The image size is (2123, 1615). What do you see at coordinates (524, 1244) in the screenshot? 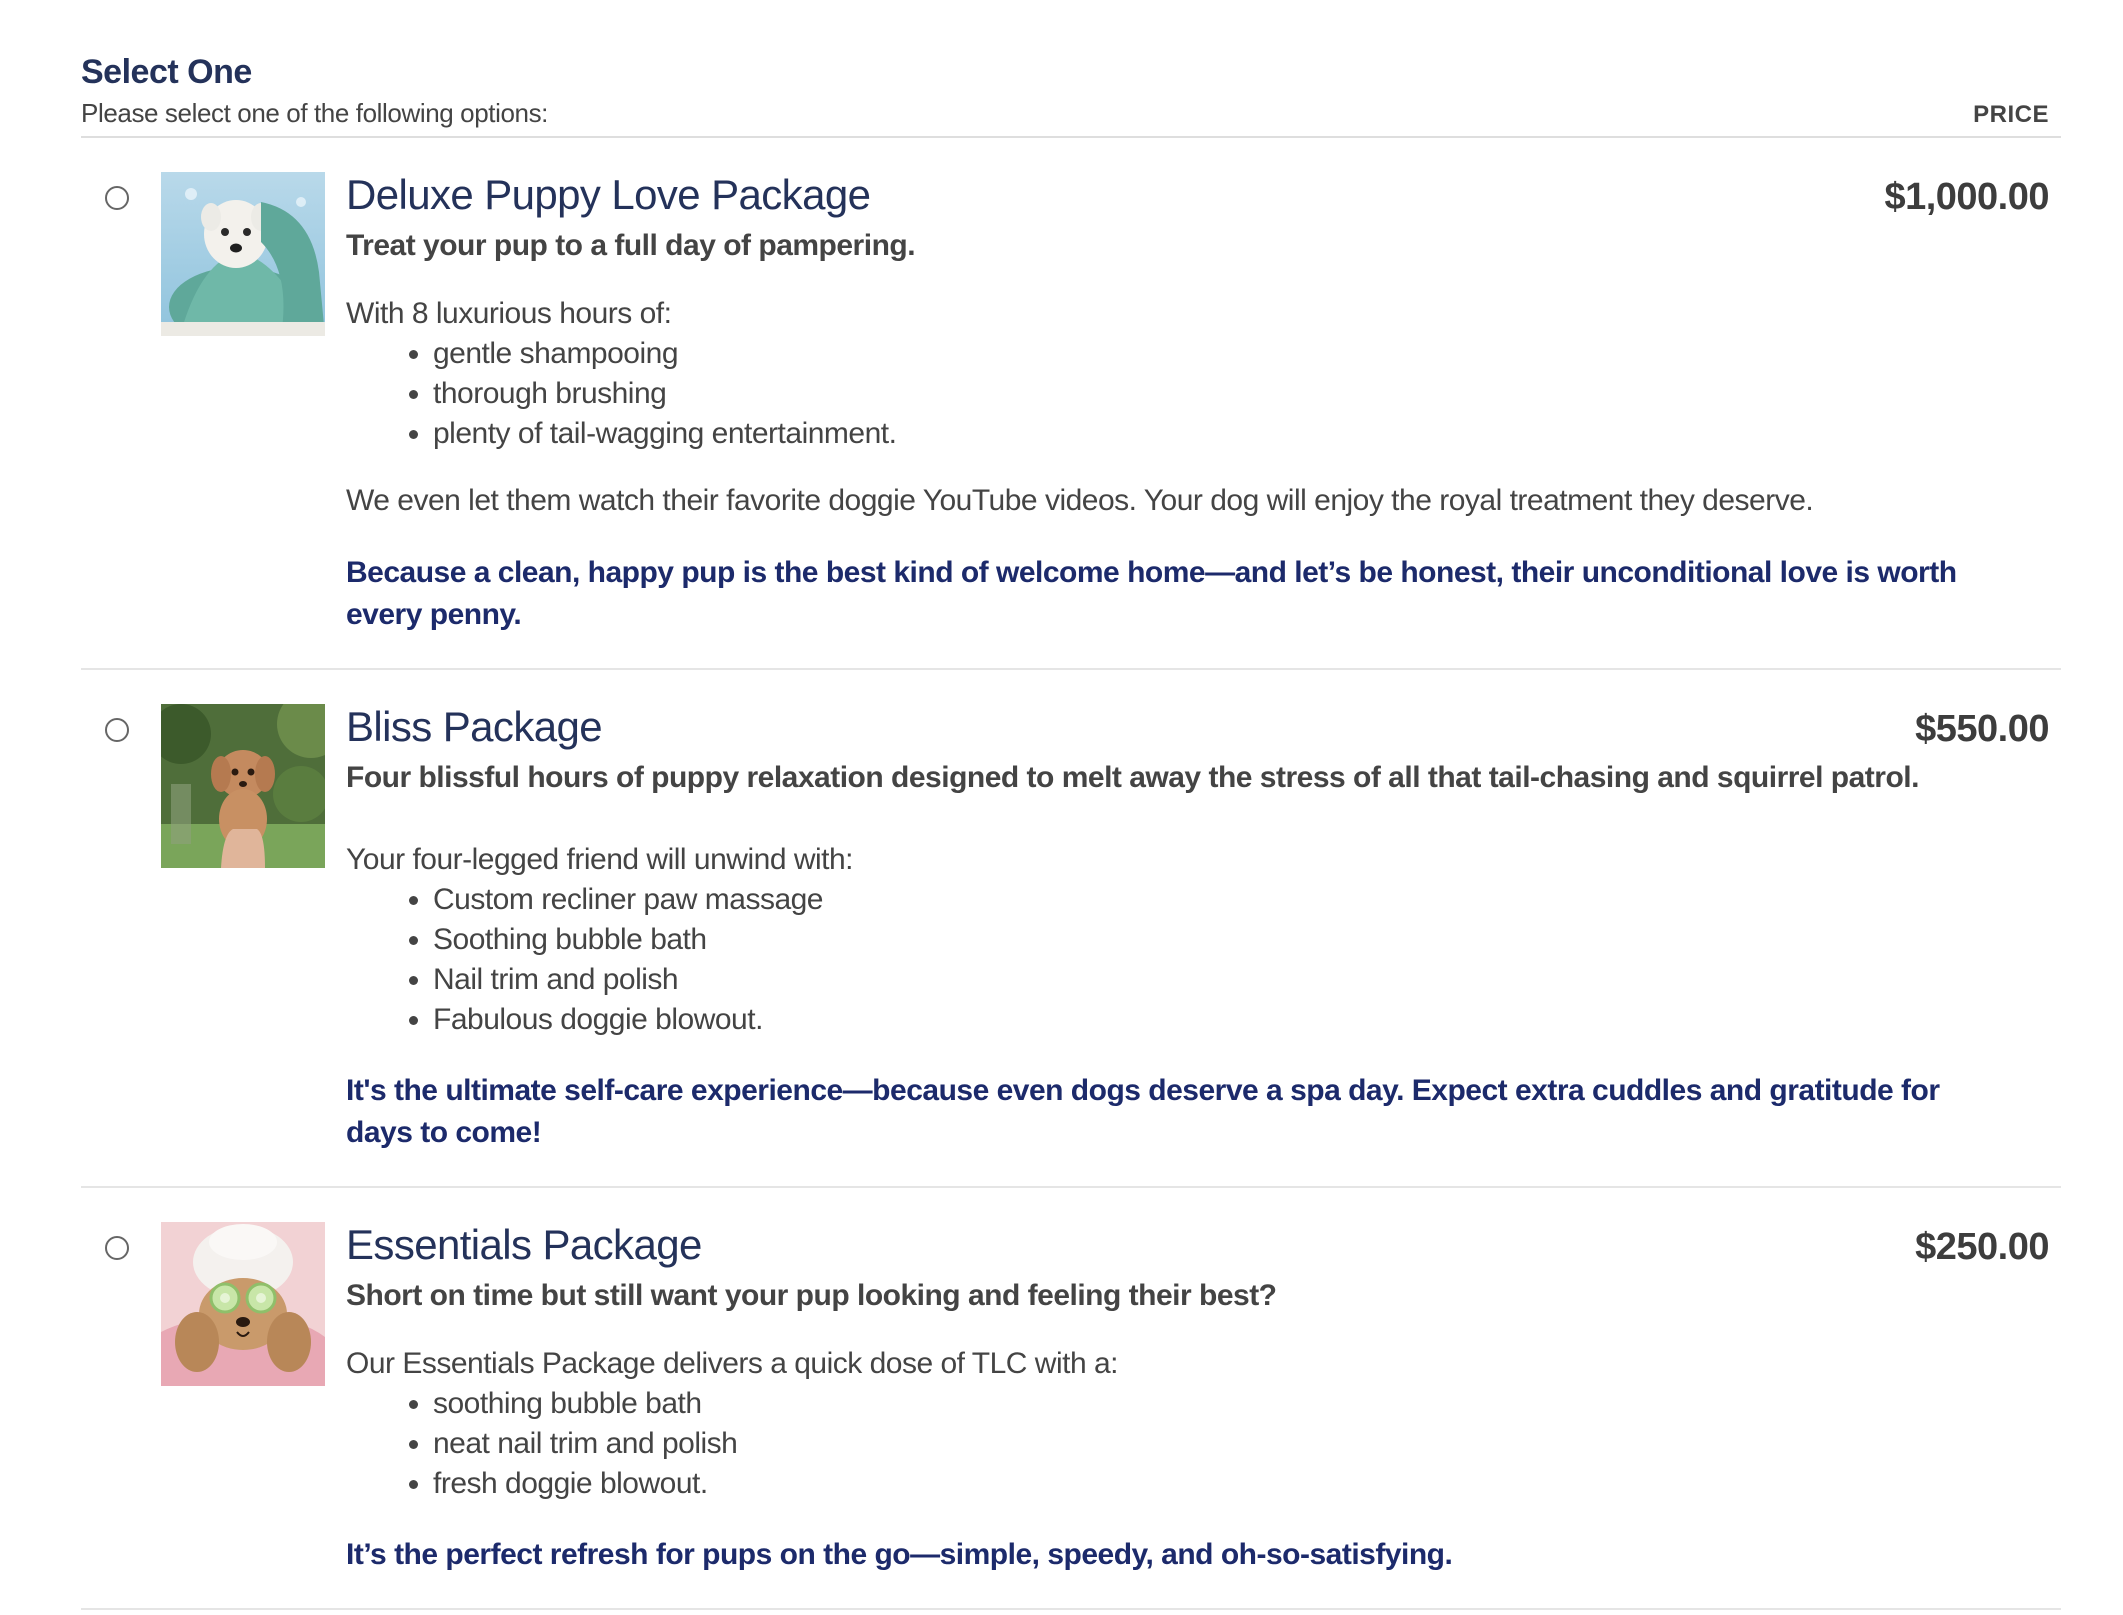
I see `package-title: Essentials Package` at bounding box center [524, 1244].